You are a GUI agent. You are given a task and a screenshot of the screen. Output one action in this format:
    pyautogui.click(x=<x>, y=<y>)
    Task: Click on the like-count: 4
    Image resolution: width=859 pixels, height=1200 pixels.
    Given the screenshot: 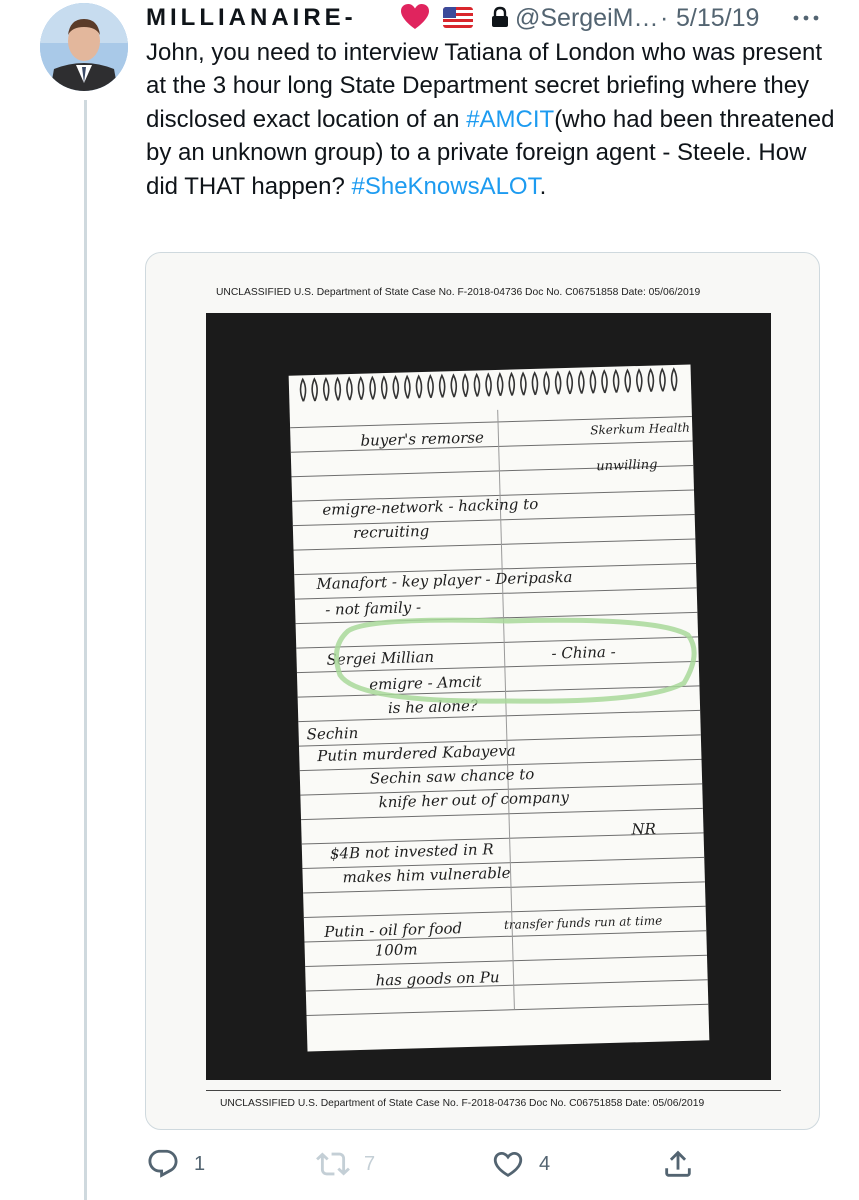 What is the action you would take?
    pyautogui.click(x=545, y=1164)
    